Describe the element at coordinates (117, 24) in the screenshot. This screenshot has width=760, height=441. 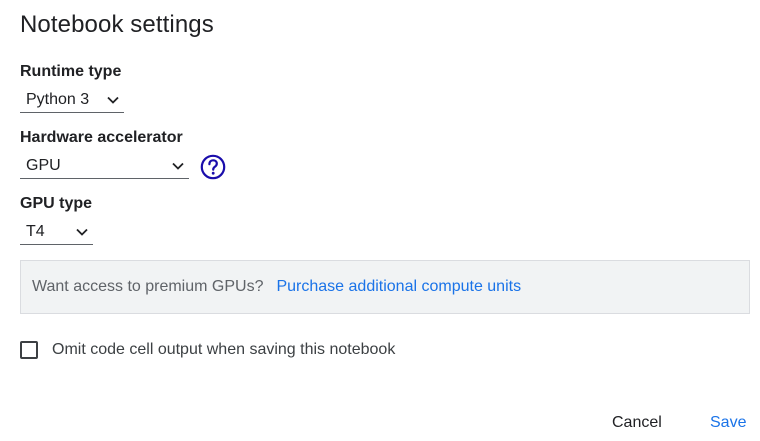
I see `dialog-title: Notebook settings` at that location.